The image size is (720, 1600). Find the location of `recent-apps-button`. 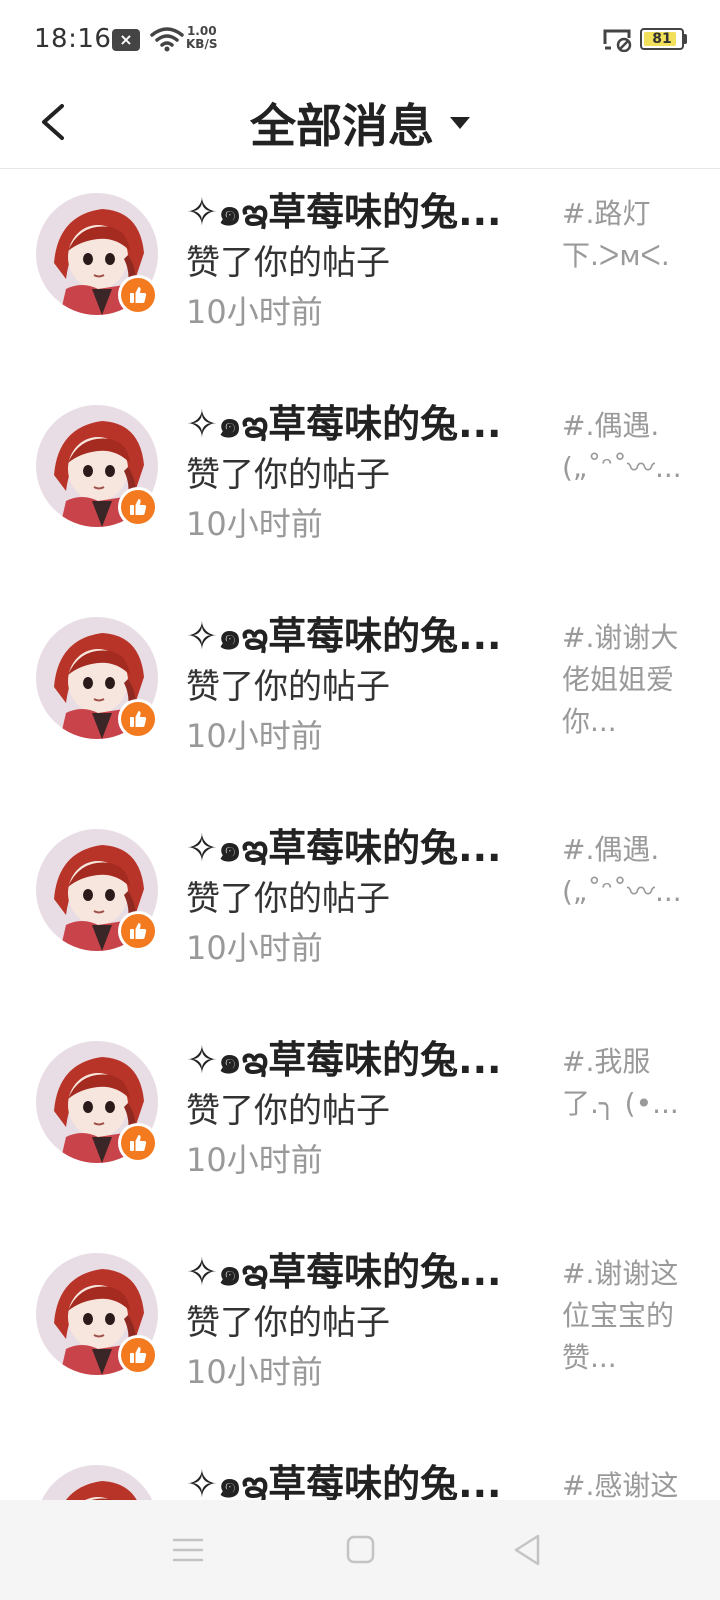

recent-apps-button is located at coordinates (188, 1550).